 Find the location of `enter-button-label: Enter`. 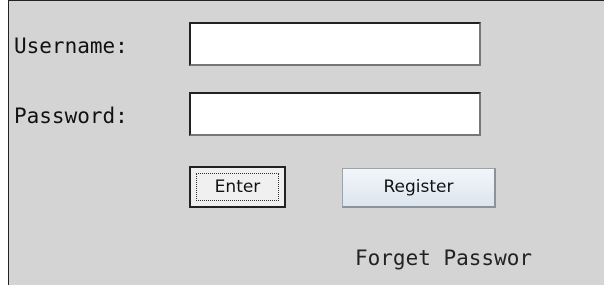

enter-button-label: Enter is located at coordinates (237, 187).